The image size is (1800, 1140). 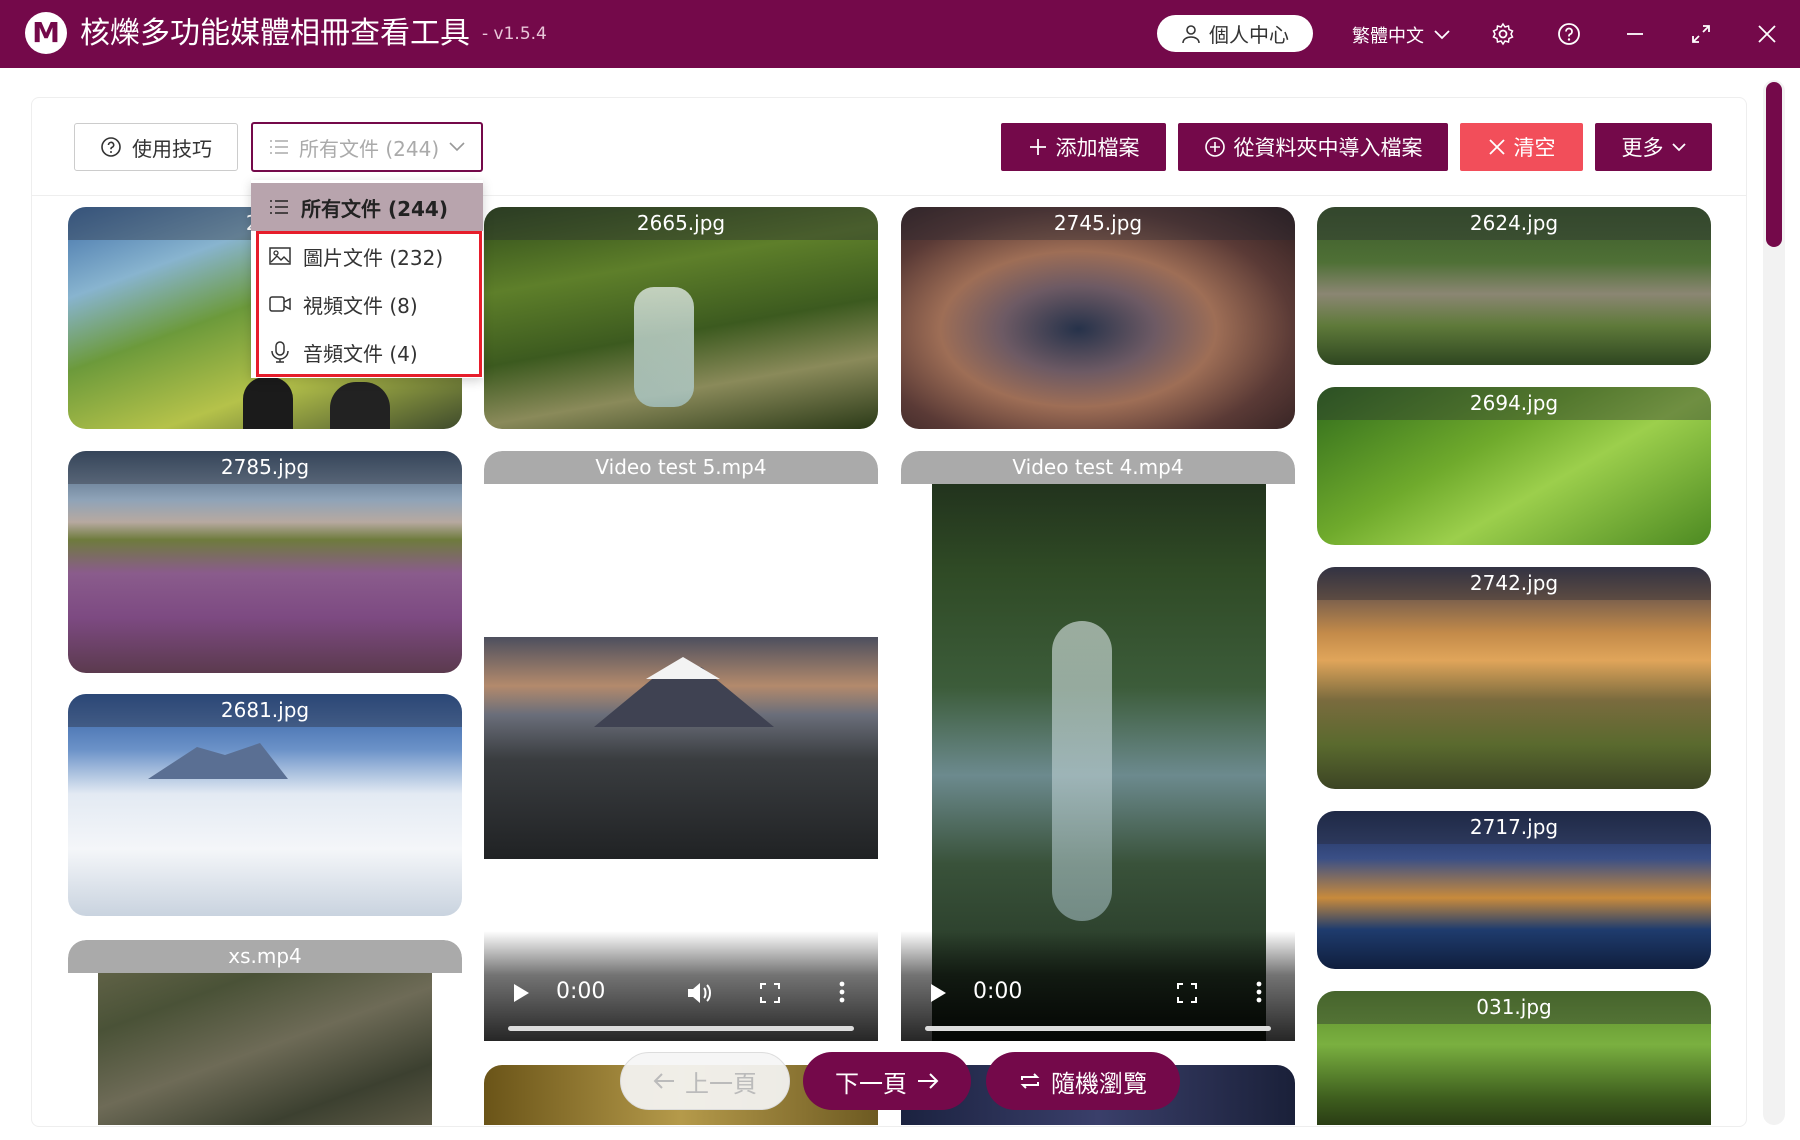 I want to click on random-browse-button: 隨機瀏覽, so click(x=1083, y=1081).